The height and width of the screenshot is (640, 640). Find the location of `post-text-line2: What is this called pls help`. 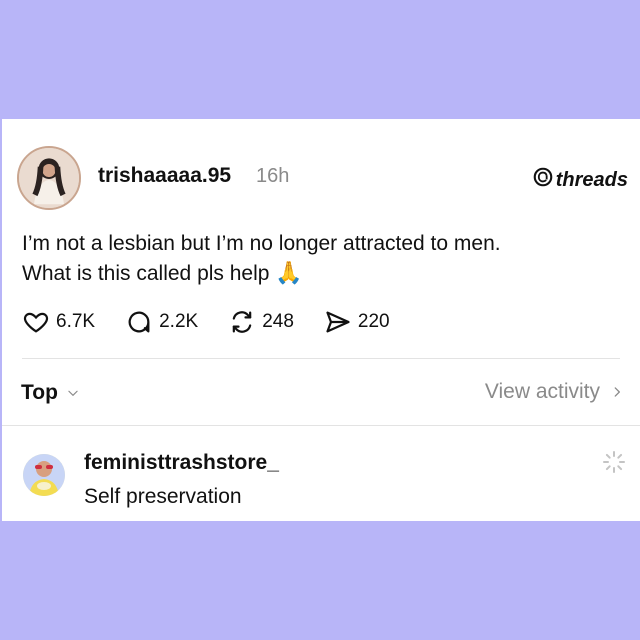

post-text-line2: What is this called pls help is located at coordinates (146, 273).